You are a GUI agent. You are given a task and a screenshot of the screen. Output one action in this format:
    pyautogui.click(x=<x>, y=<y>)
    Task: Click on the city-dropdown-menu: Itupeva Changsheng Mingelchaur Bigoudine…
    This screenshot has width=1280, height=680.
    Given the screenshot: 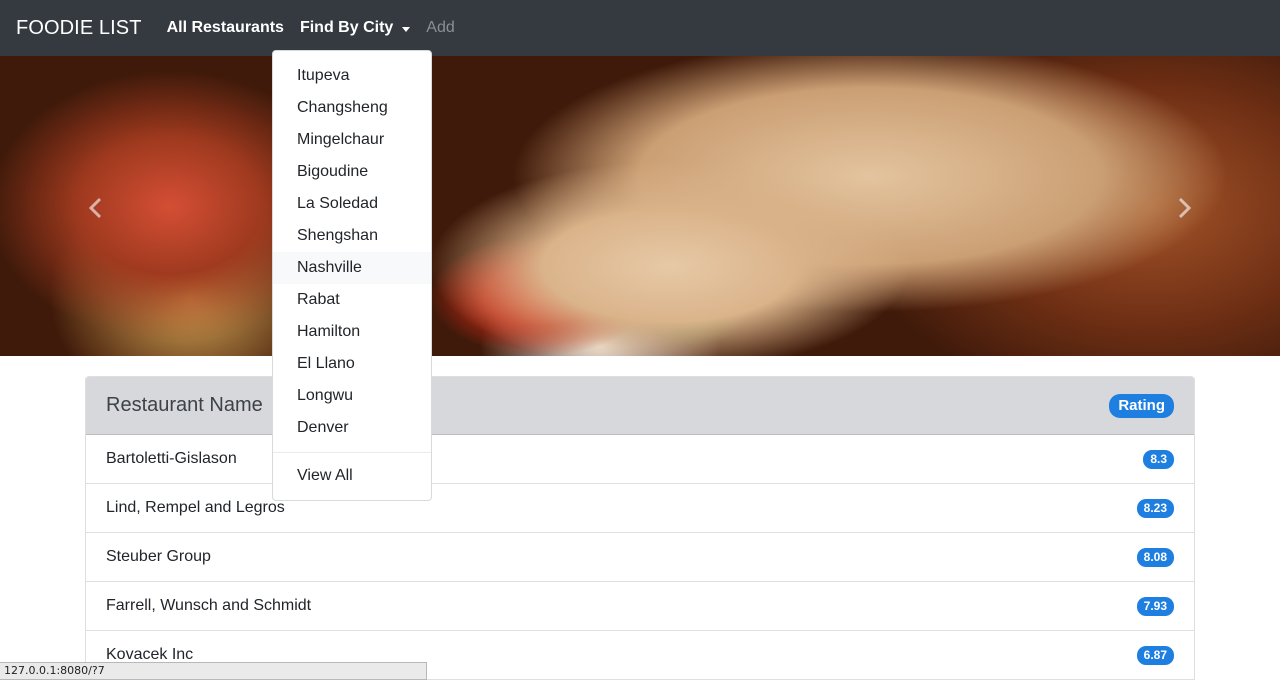 What is the action you would take?
    pyautogui.click(x=352, y=275)
    